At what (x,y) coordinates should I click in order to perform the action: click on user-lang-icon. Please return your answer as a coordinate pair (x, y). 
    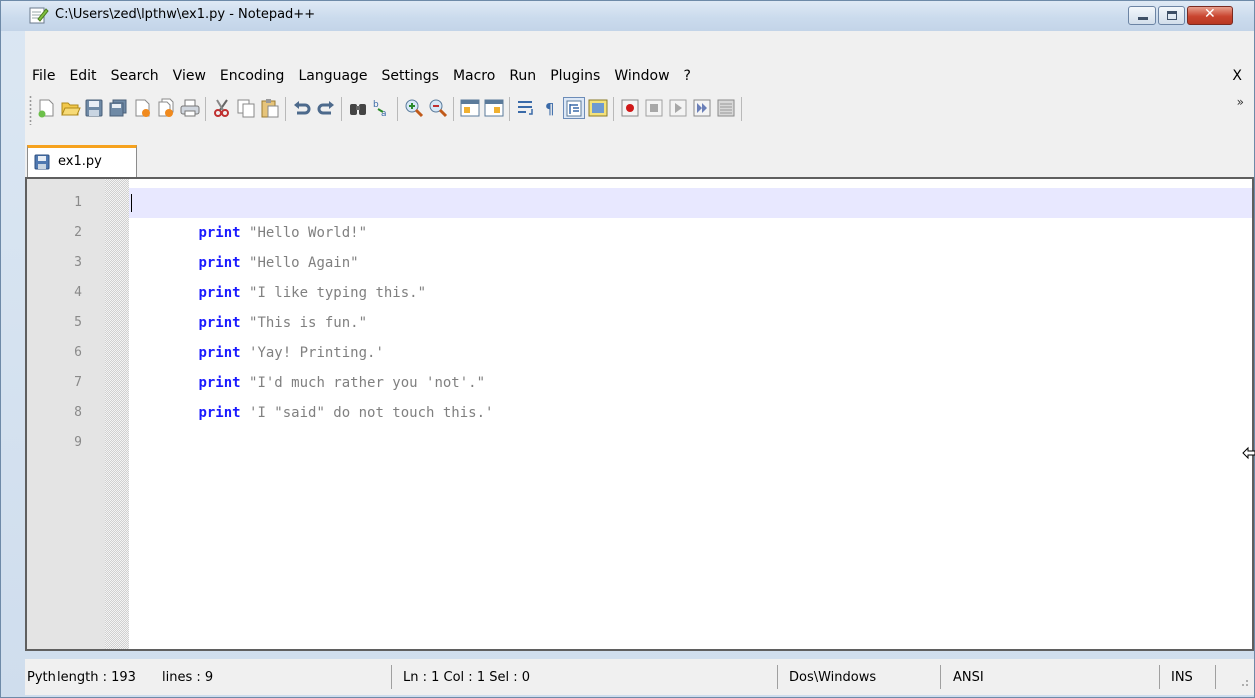
    Looking at the image, I should click on (598, 108).